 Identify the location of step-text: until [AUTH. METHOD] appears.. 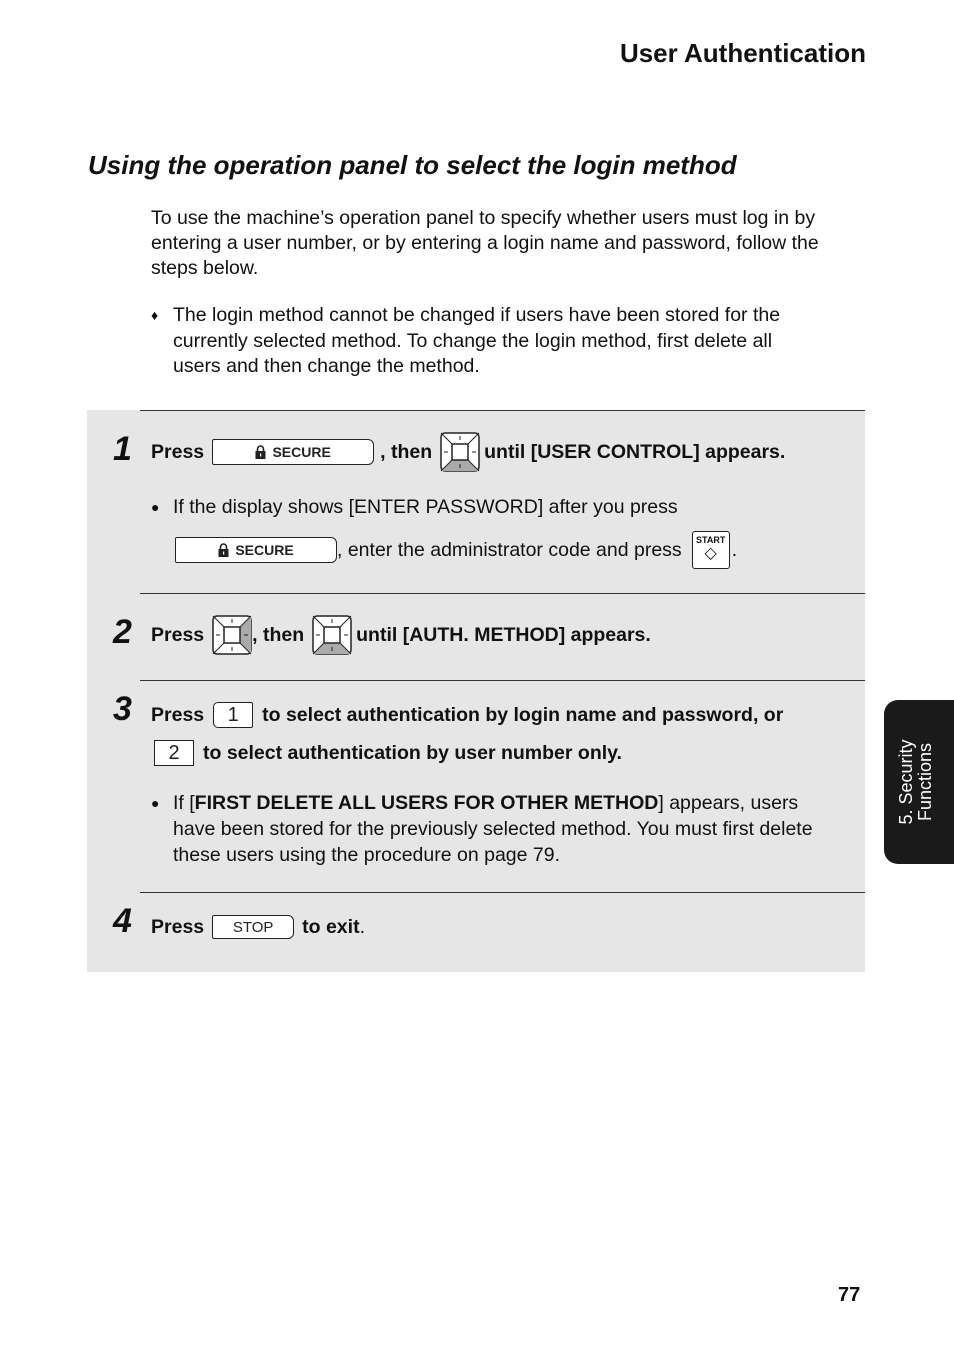
(503, 634).